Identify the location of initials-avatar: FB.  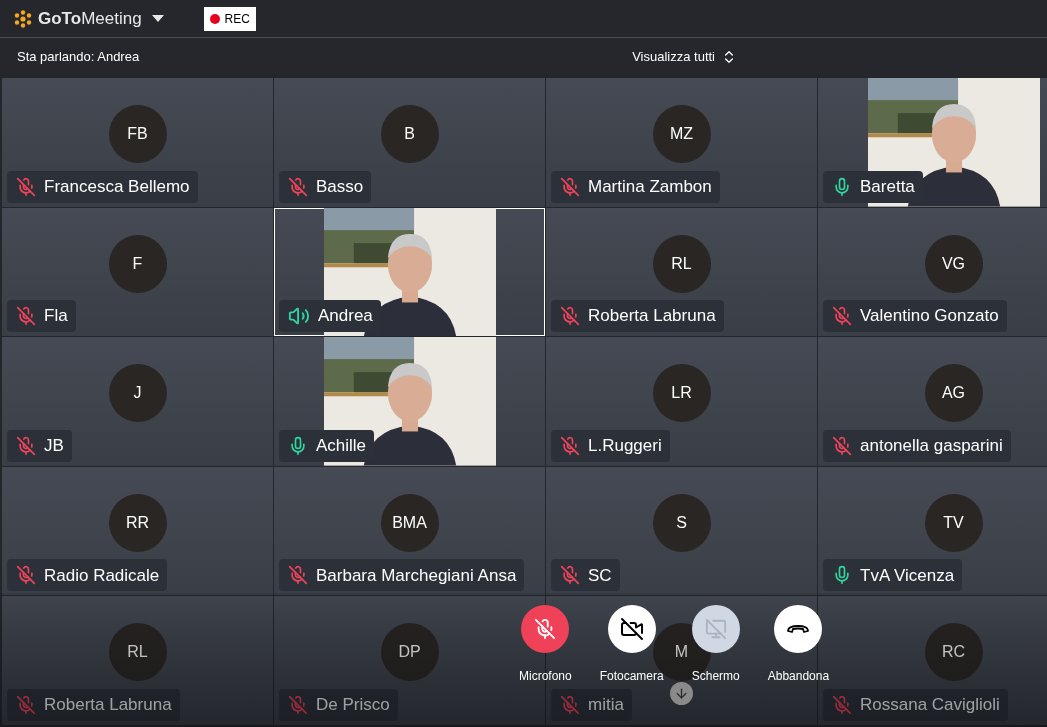
(137, 134).